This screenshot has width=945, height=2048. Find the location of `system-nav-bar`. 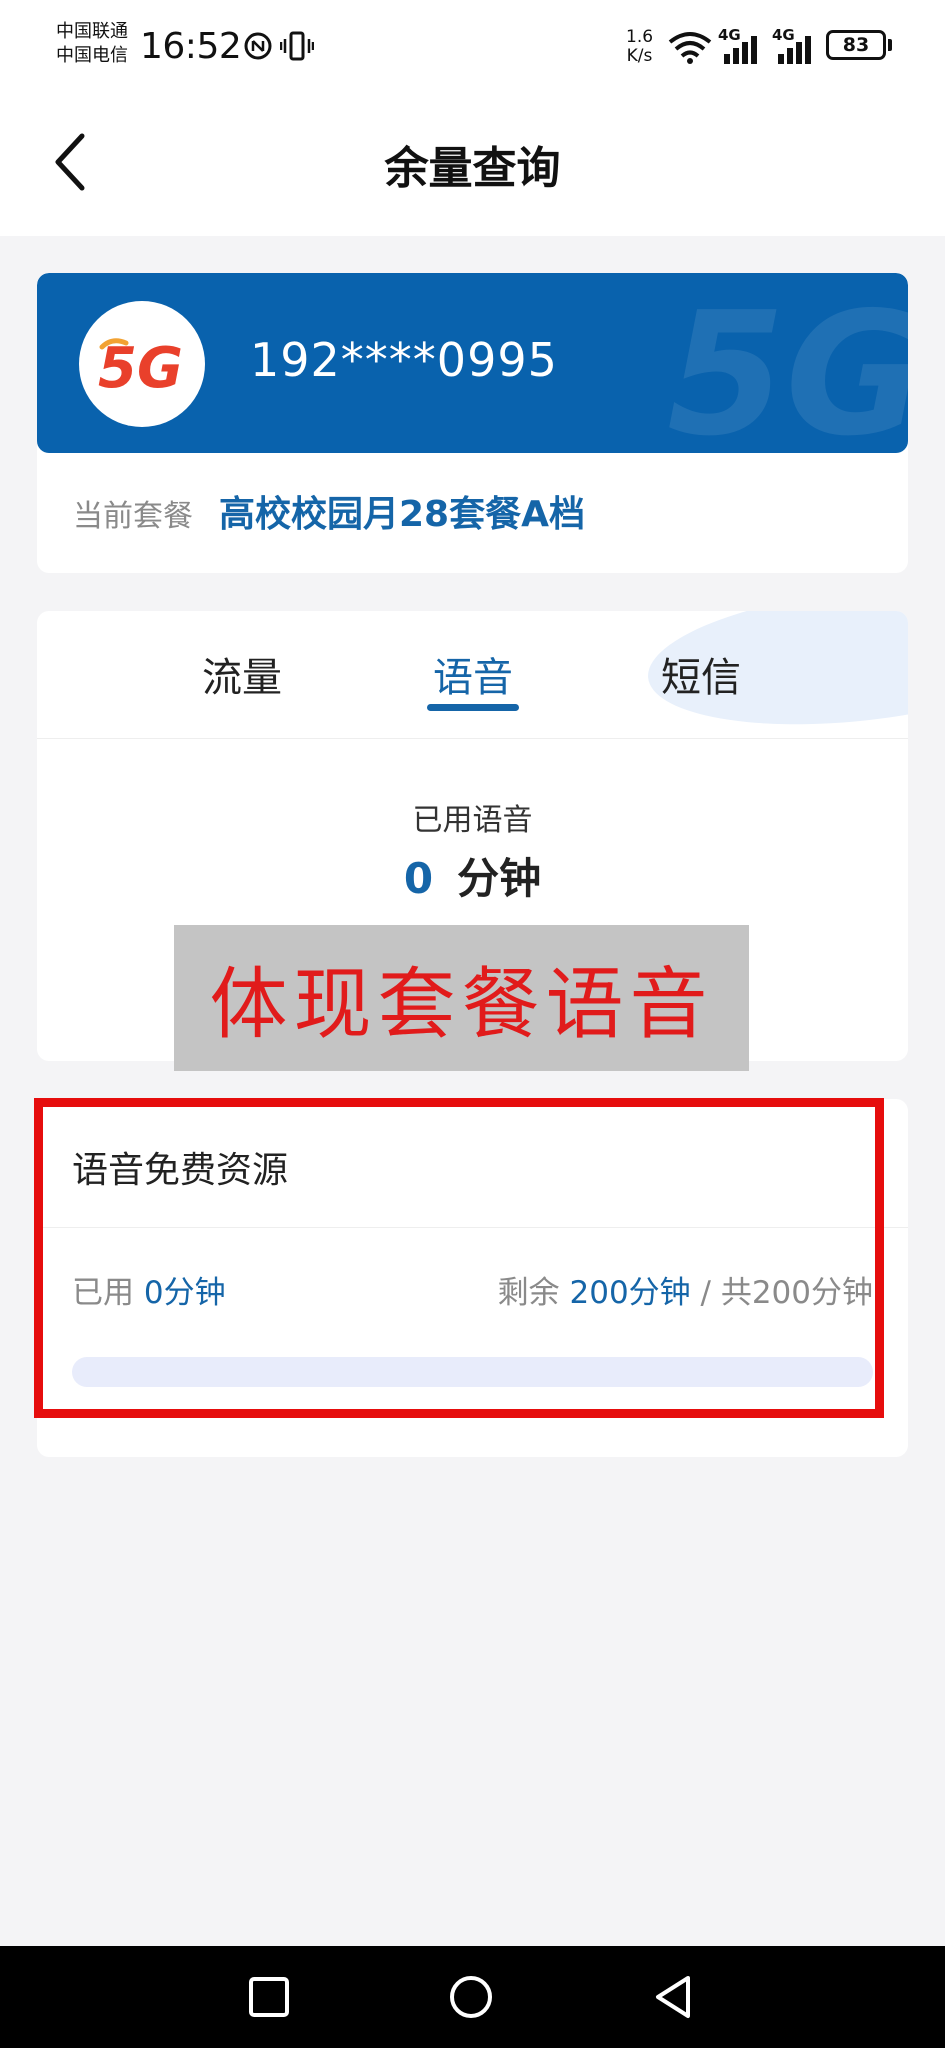

system-nav-bar is located at coordinates (472, 1997).